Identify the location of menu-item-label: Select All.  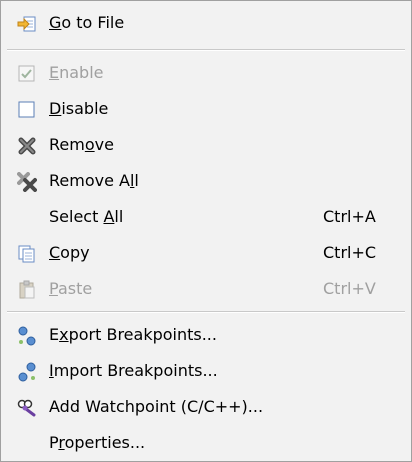
(86, 216).